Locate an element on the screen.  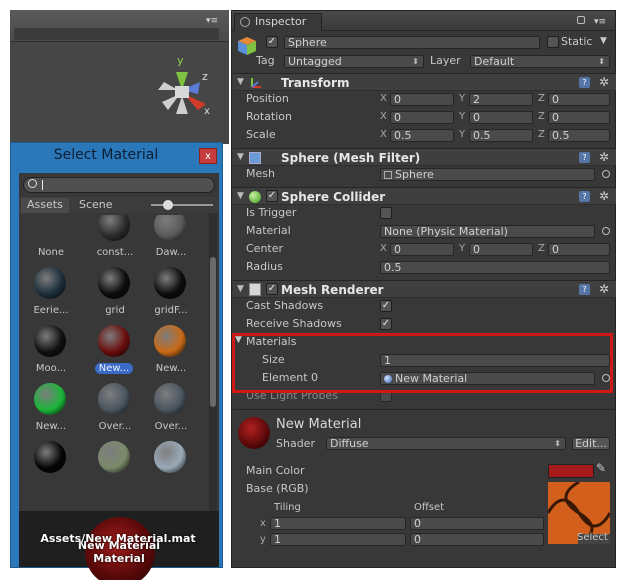
tab-assets: Assets is located at coordinates (45, 205).